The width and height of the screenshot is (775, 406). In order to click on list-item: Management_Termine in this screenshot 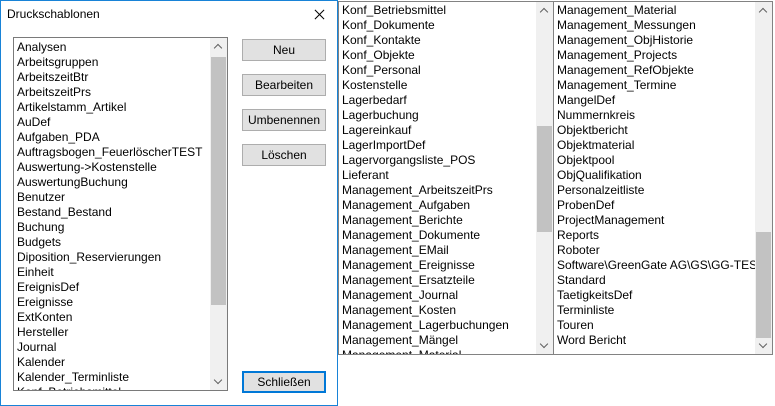, I will do `click(654, 85)`.